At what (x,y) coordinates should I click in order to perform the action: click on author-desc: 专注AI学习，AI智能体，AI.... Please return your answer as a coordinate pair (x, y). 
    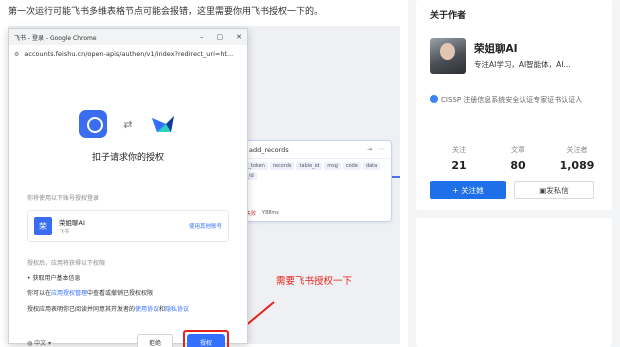
    Looking at the image, I should click on (522, 64).